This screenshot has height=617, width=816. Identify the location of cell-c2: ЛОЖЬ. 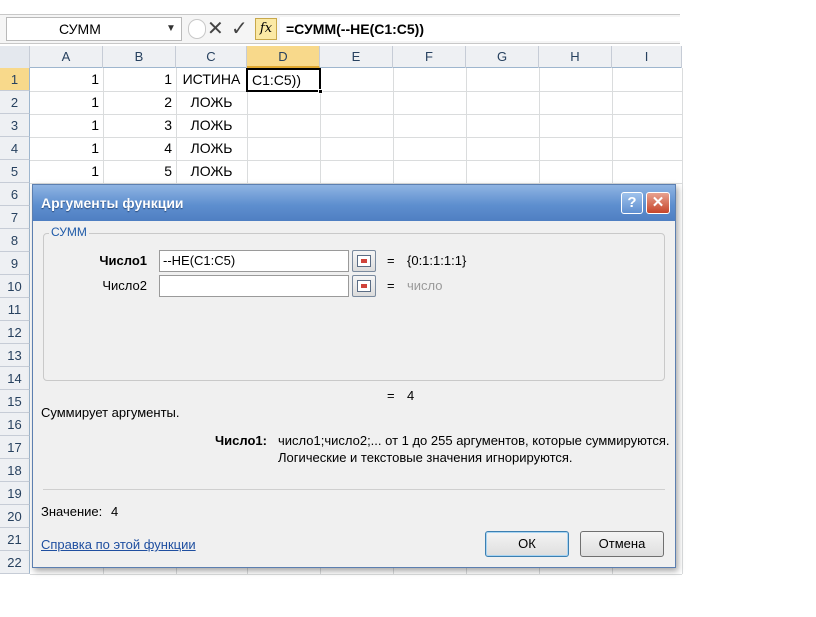
(211, 102).